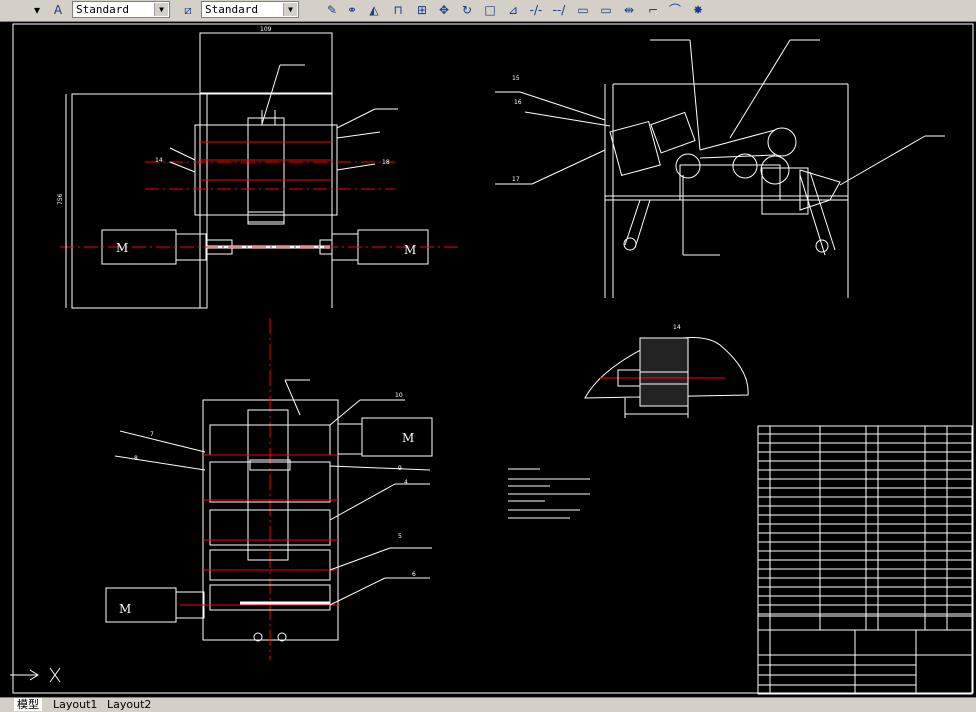  I want to click on fillet-icon: ⌒, so click(675, 10).